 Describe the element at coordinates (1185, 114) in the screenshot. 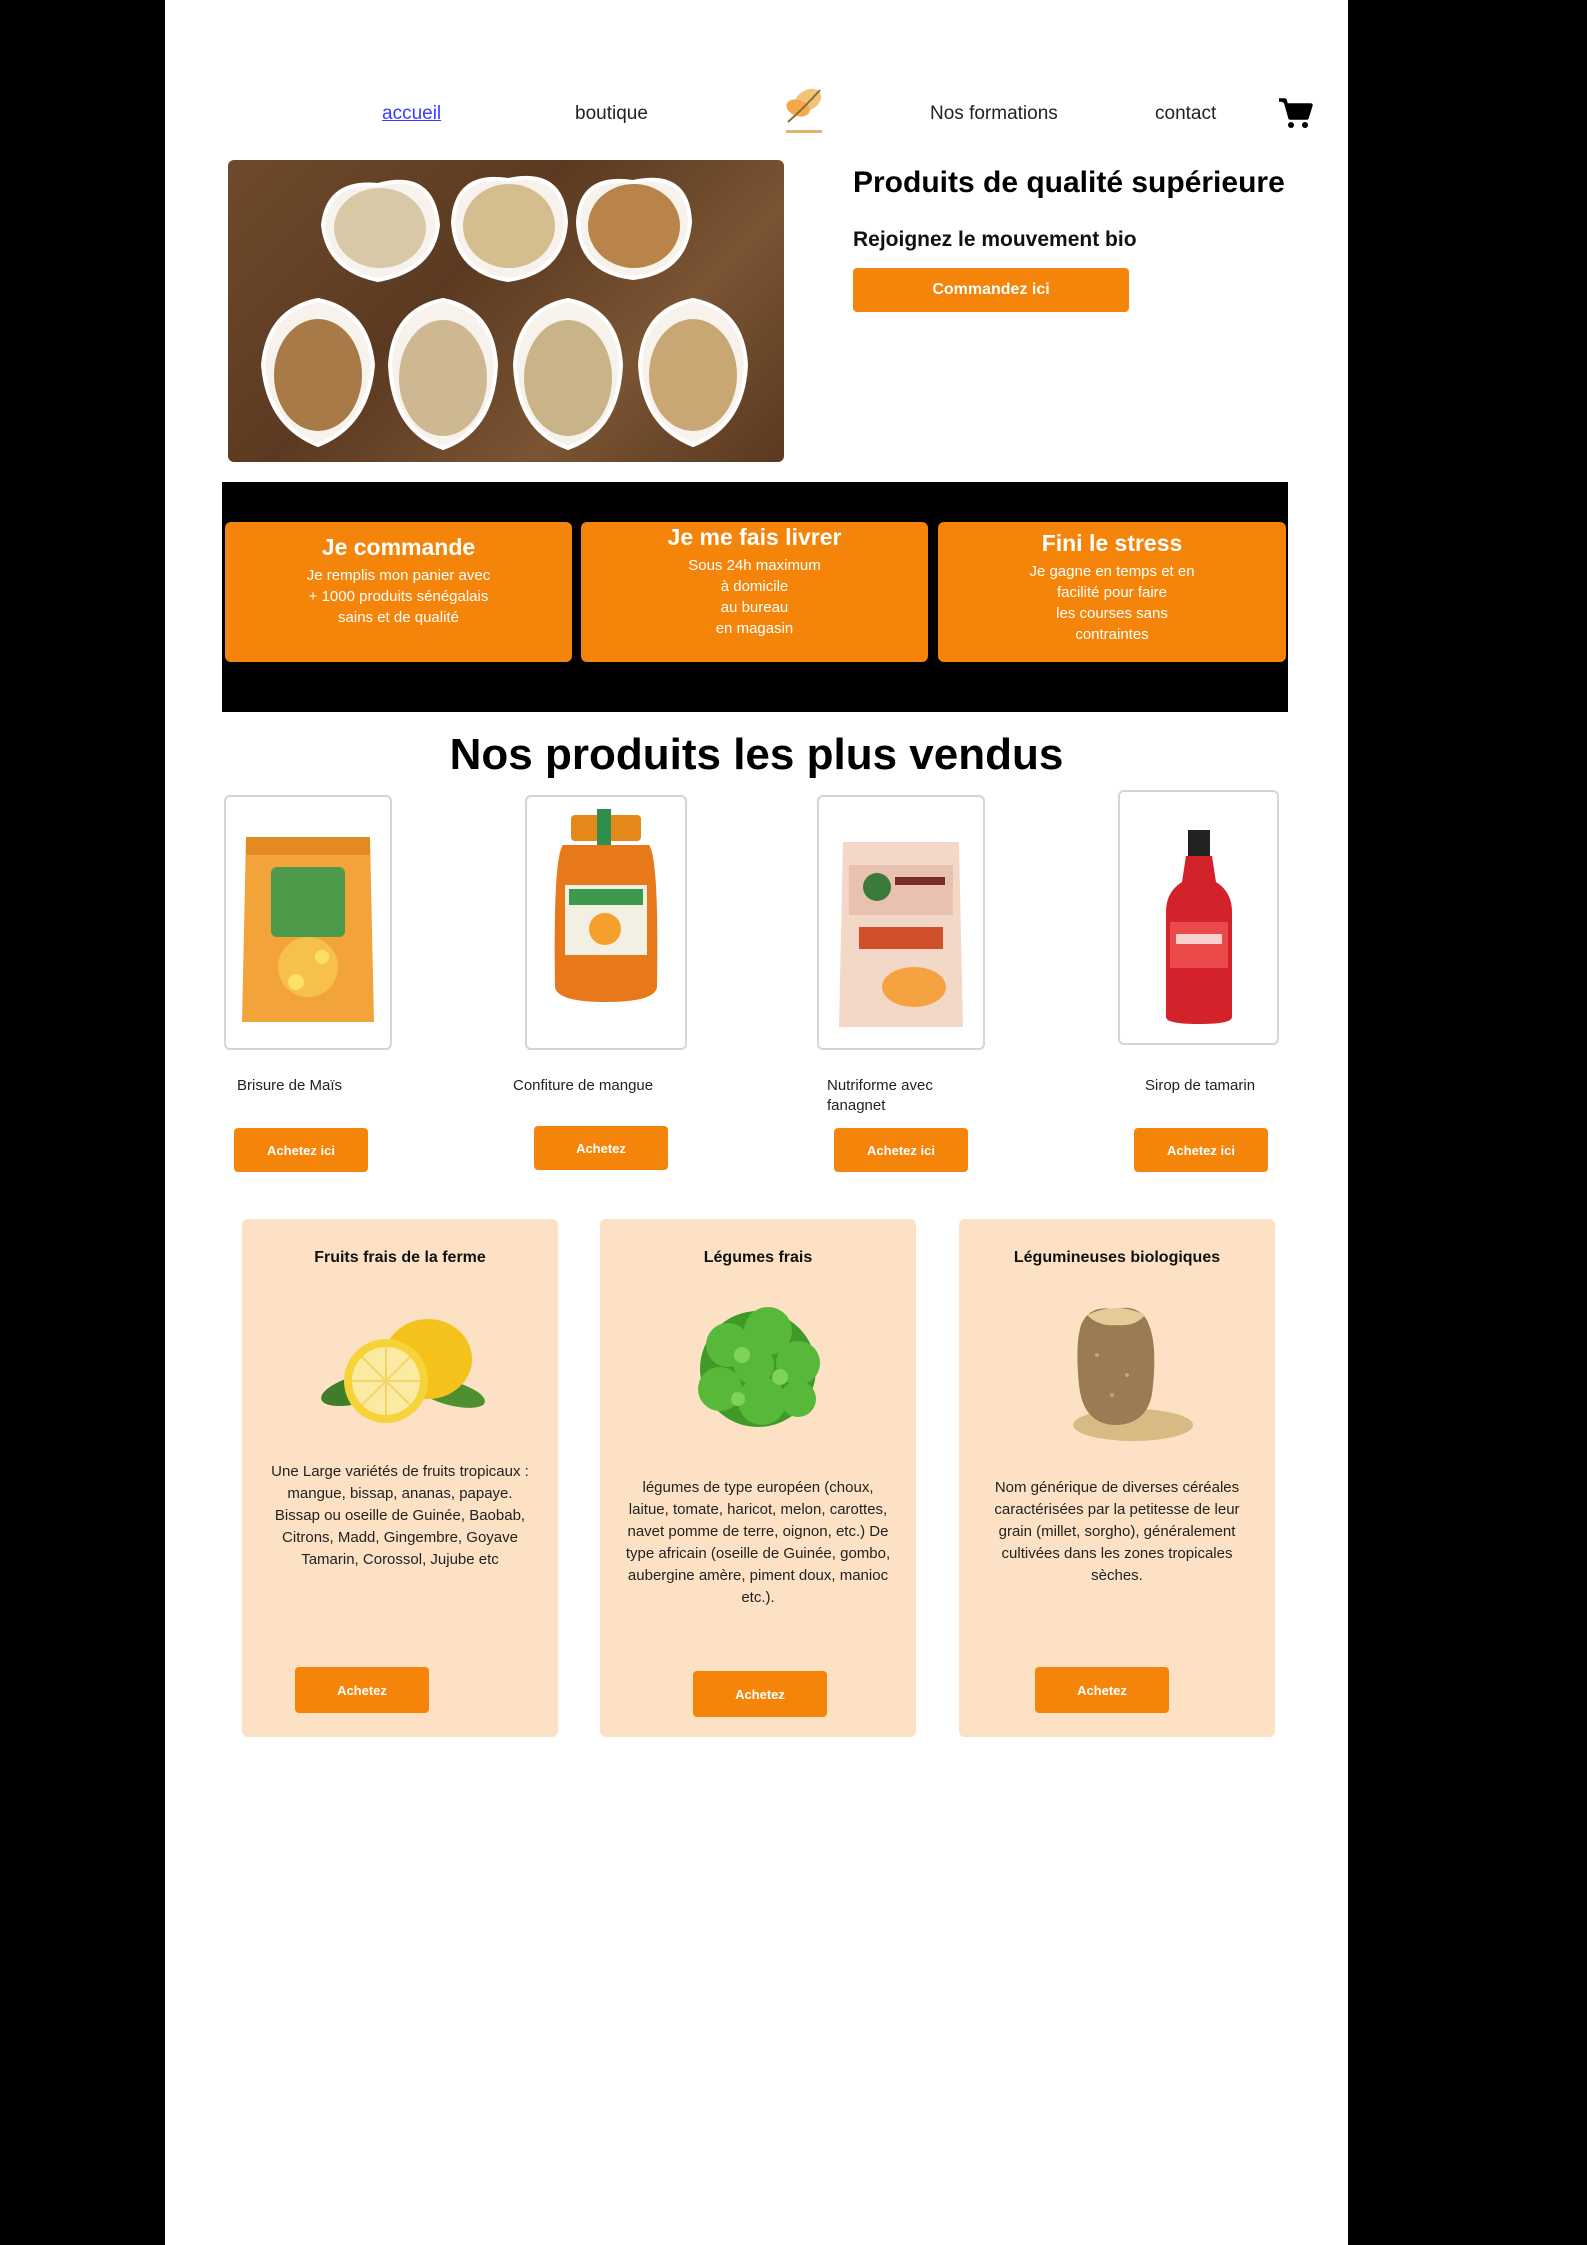

I see `nav-contact-link: contact` at that location.